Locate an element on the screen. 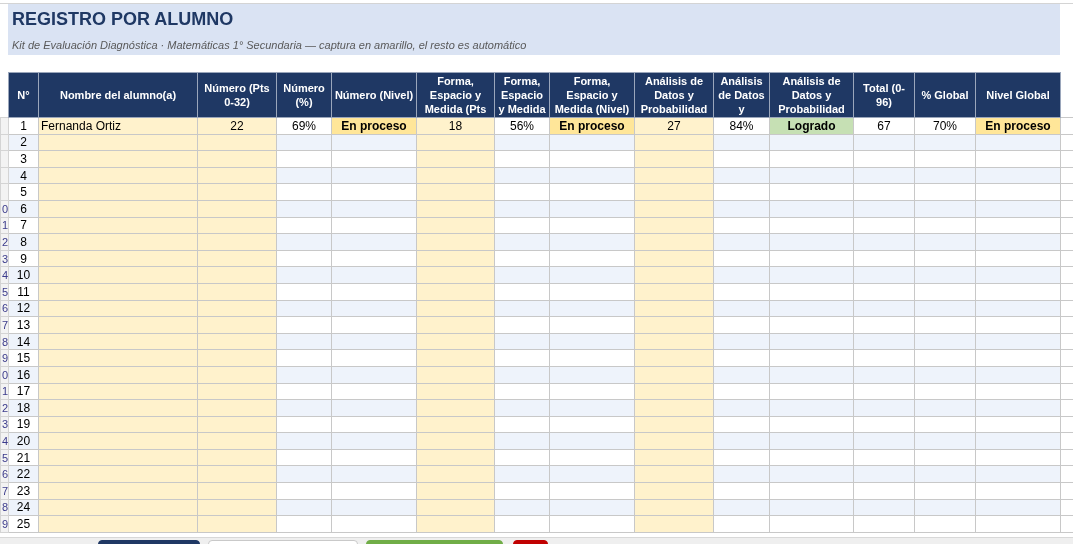 This screenshot has width=1073, height=544. column-header: Número (Nivel) is located at coordinates (374, 95).